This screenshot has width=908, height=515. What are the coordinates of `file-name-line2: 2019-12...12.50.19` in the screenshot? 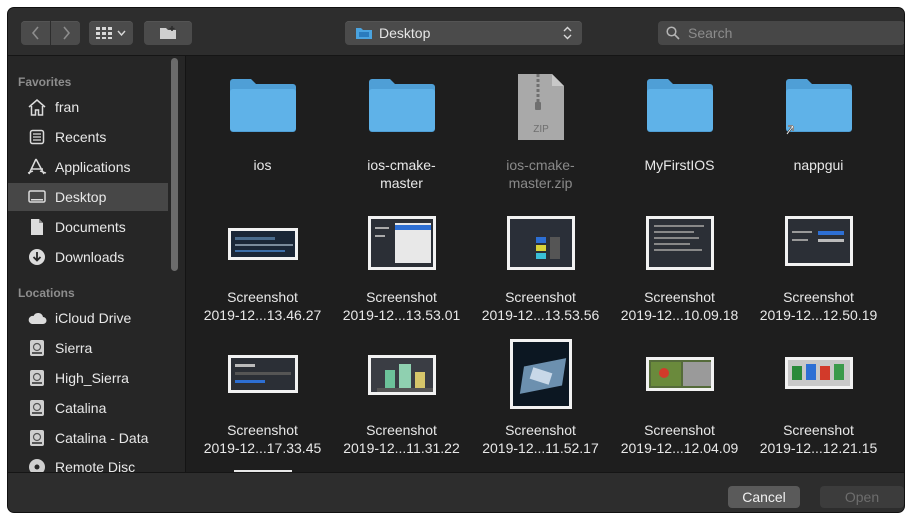 It's located at (818, 315).